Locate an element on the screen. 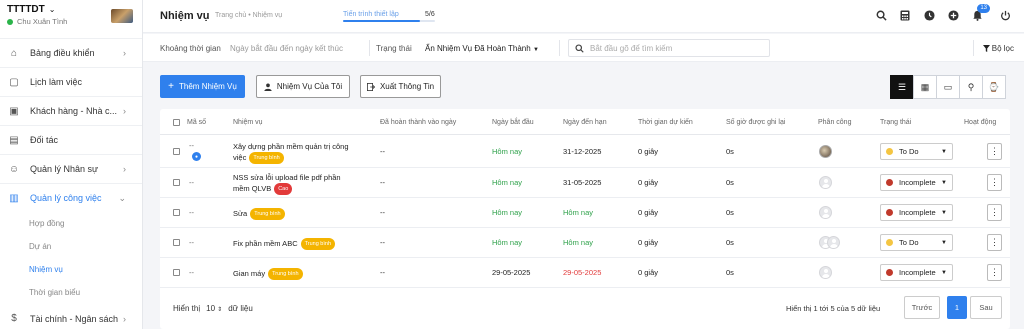 Image resolution: width=1024 pixels, height=329 pixels. task-name-line: việc is located at coordinates (240, 157).